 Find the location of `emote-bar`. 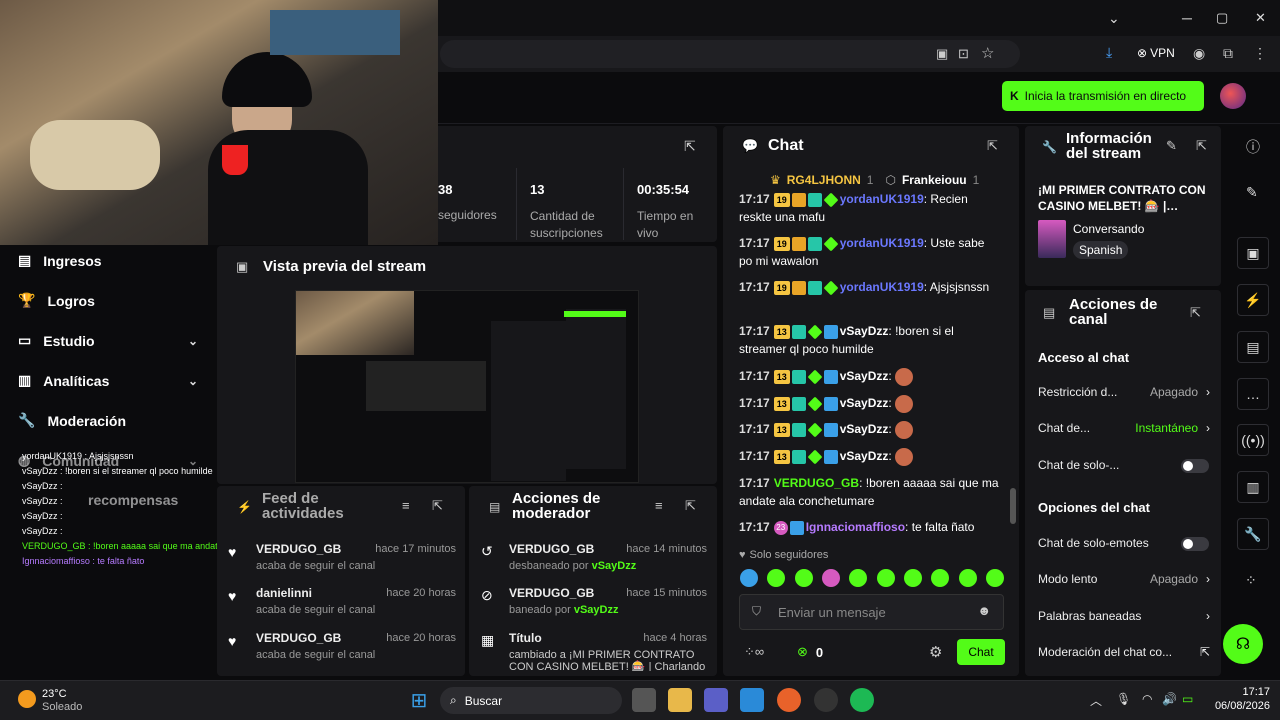

emote-bar is located at coordinates (872, 578).